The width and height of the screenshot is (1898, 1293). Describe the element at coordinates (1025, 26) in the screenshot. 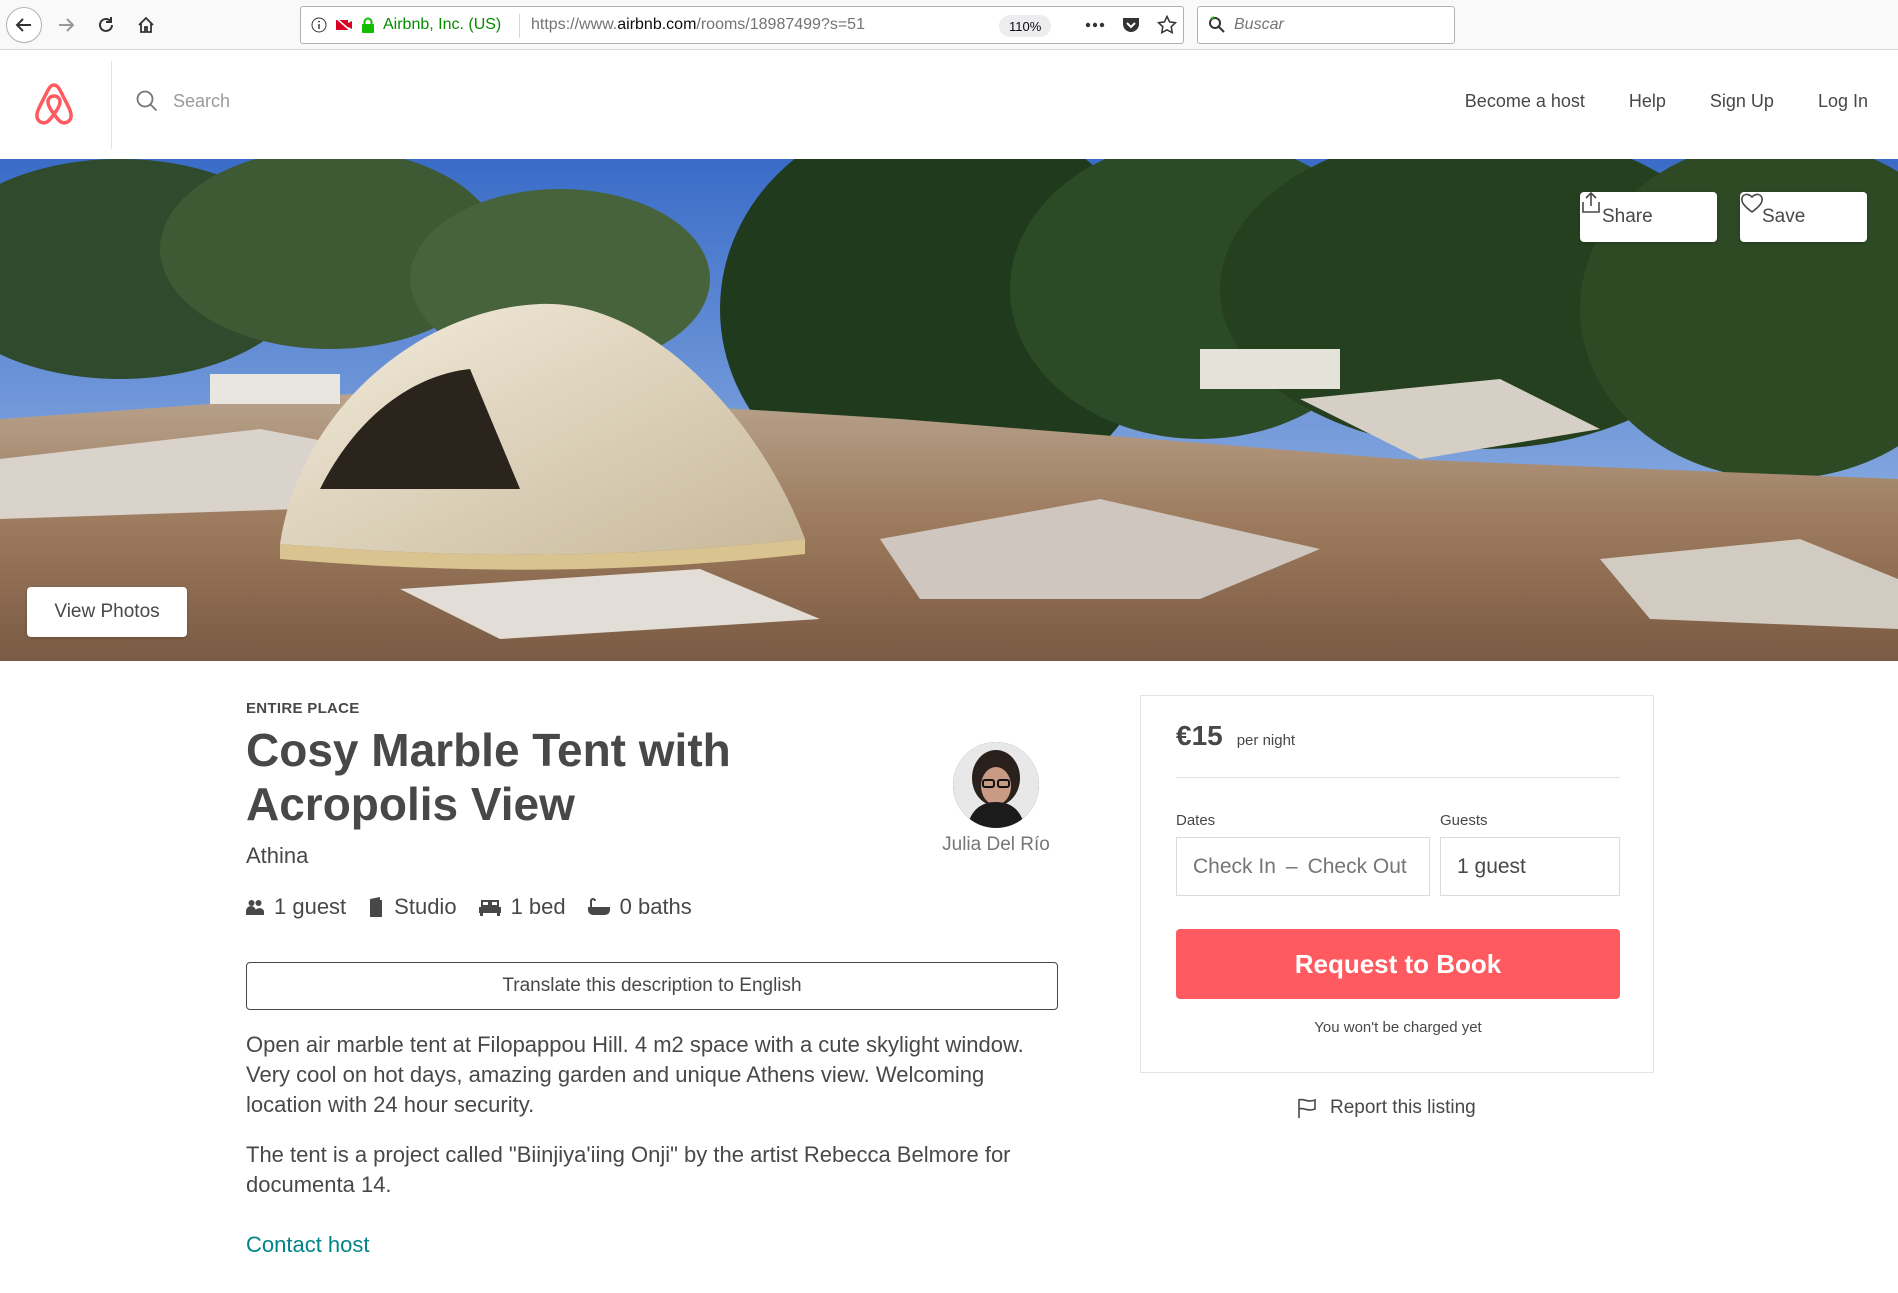

I see `zoom-indicator: 110%` at that location.